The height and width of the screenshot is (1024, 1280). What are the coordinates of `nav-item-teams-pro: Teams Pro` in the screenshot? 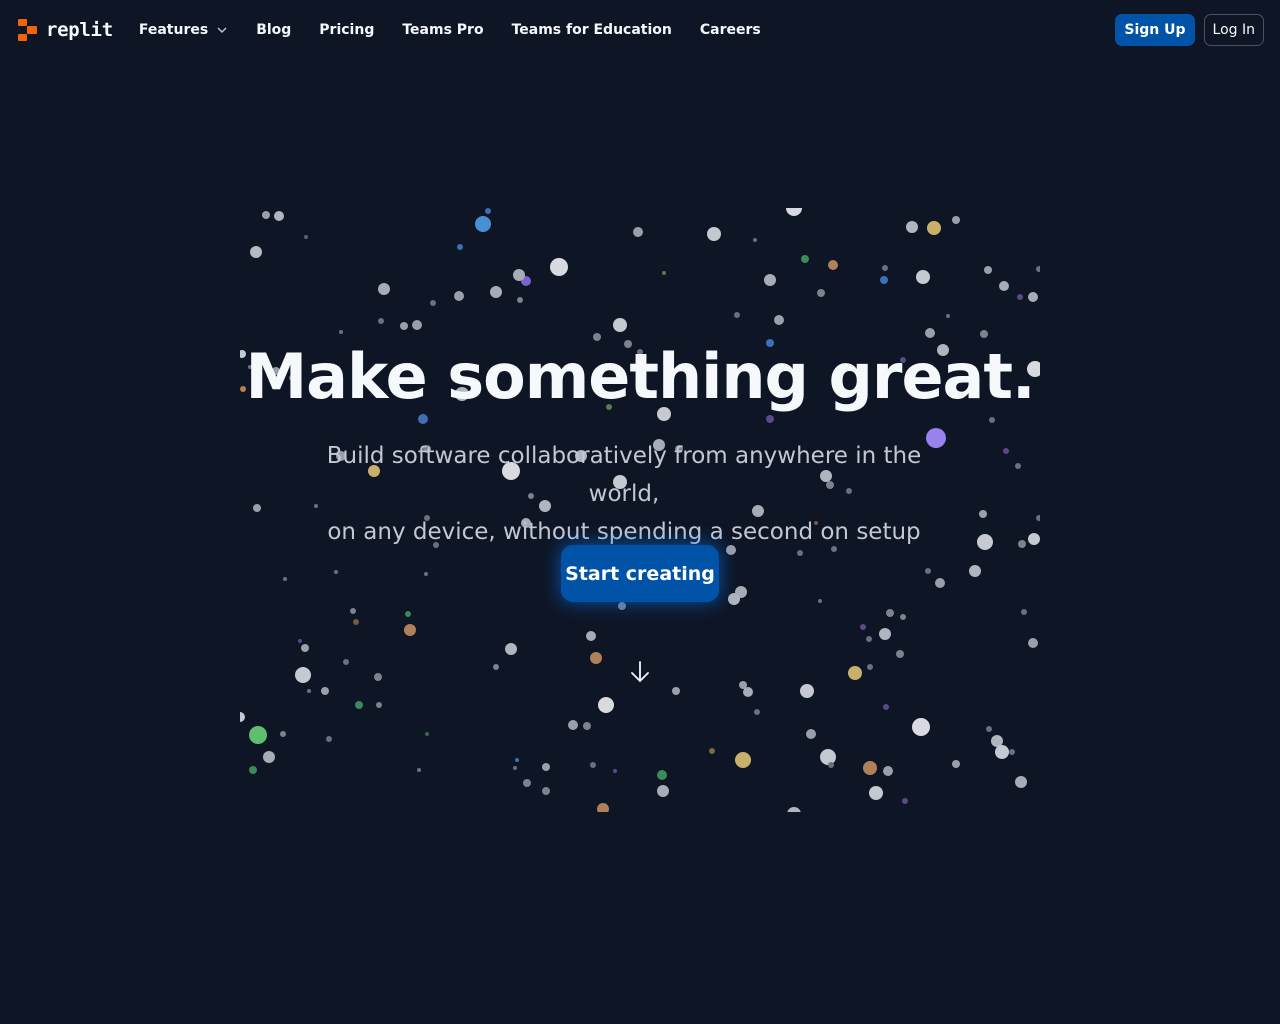 It's located at (442, 30).